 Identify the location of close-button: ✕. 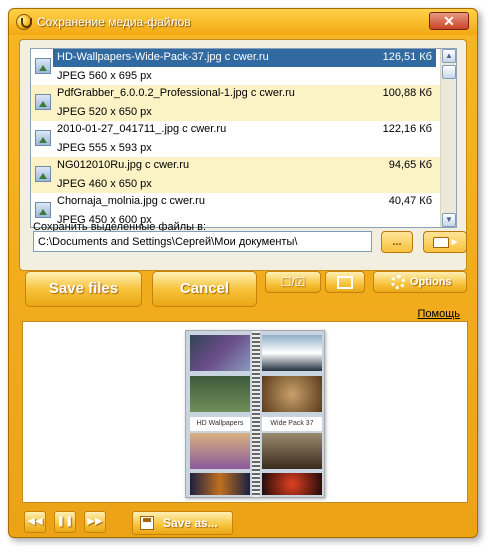
(449, 21).